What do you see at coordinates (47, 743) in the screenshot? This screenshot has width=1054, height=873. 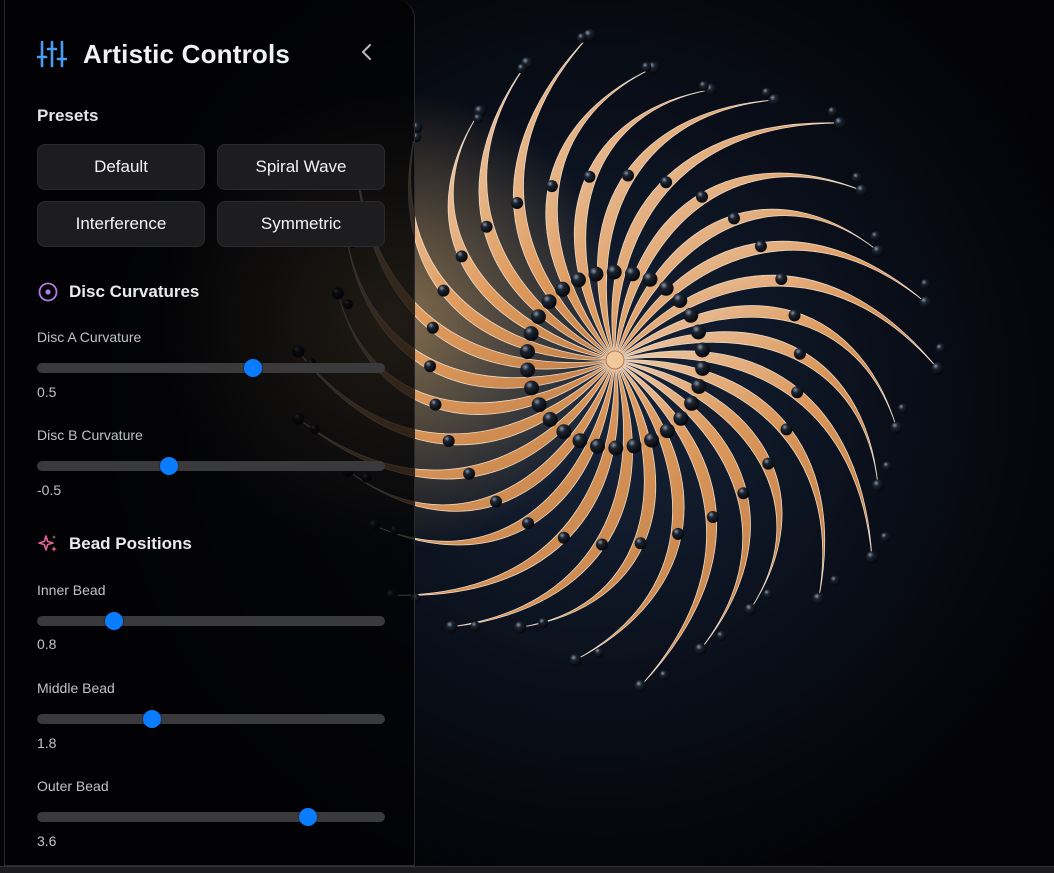 I see `middle-bead-value: 1.8` at bounding box center [47, 743].